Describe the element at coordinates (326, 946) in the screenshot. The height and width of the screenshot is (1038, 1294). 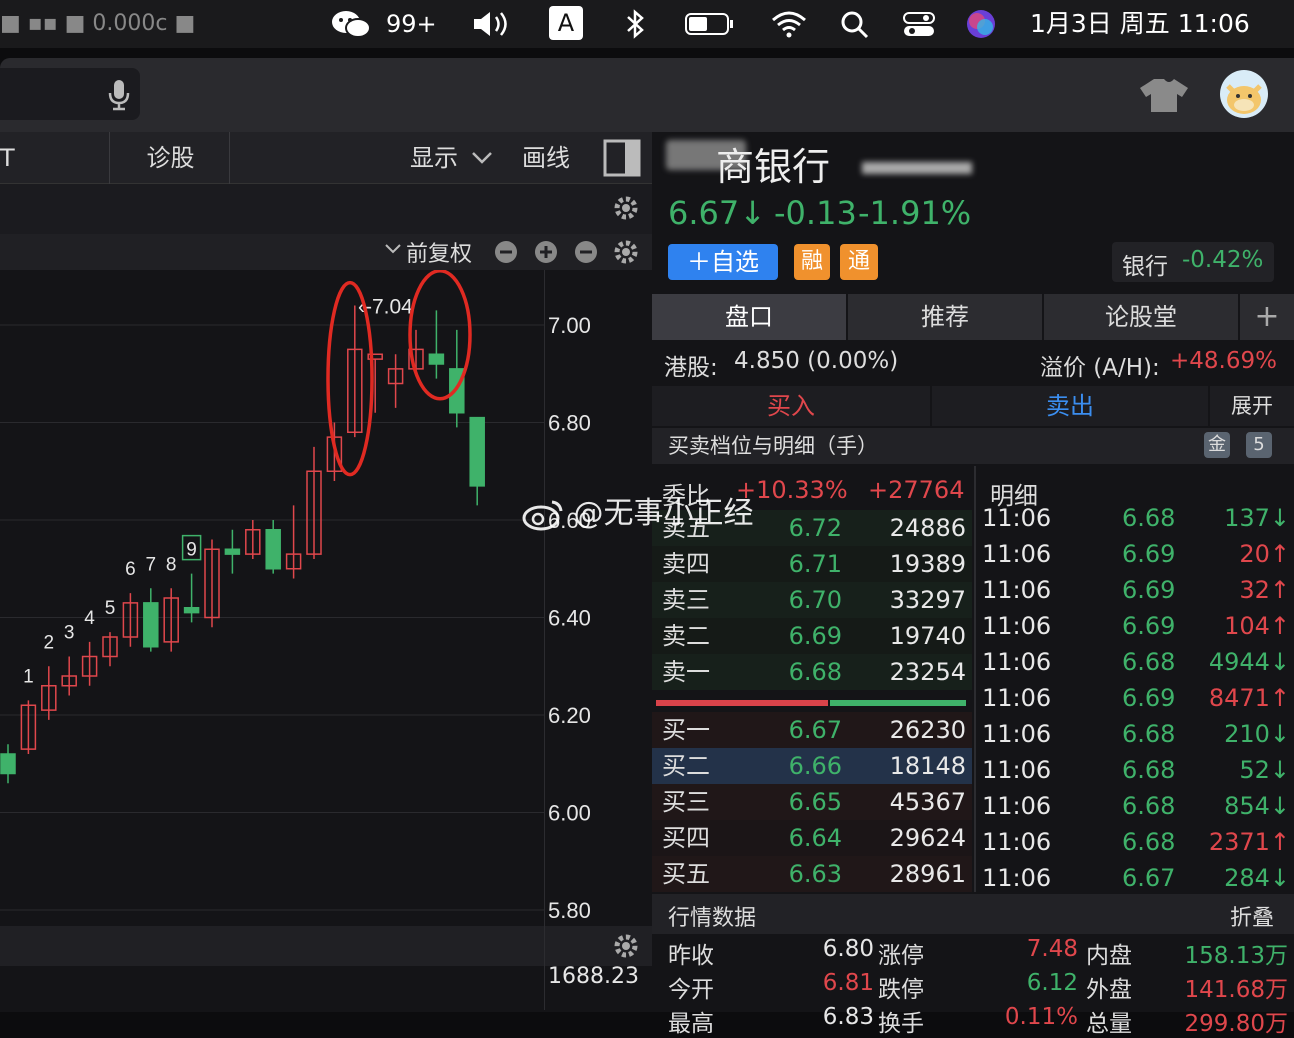
I see `sub-indicator-bar` at that location.